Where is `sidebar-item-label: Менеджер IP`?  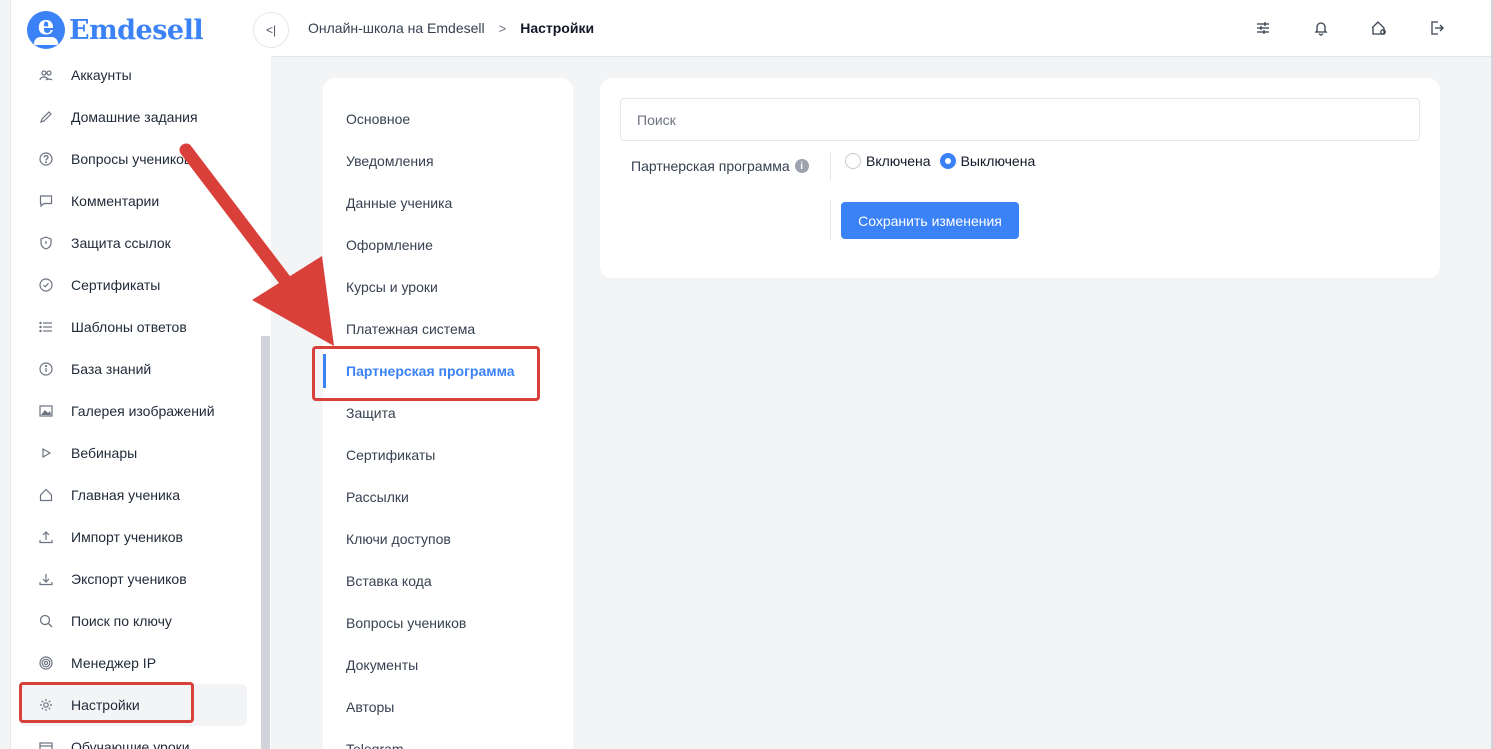 sidebar-item-label: Менеджер IP is located at coordinates (114, 663).